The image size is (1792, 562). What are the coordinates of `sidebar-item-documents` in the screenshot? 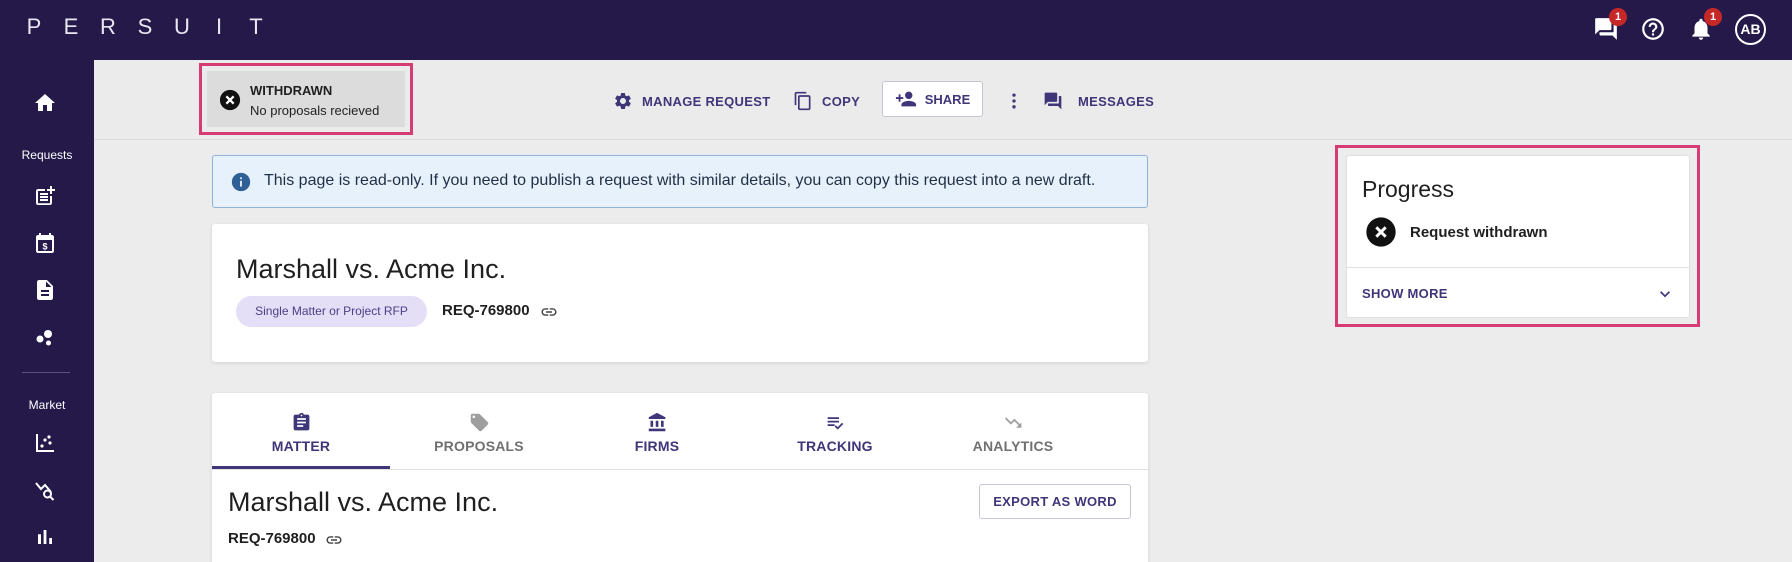 It's located at (45, 290).